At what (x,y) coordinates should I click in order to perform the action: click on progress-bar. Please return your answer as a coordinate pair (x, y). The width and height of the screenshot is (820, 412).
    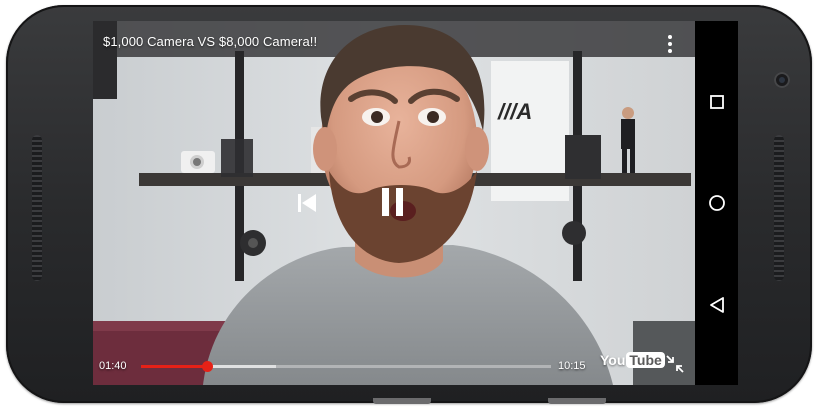
    Looking at the image, I should click on (346, 366).